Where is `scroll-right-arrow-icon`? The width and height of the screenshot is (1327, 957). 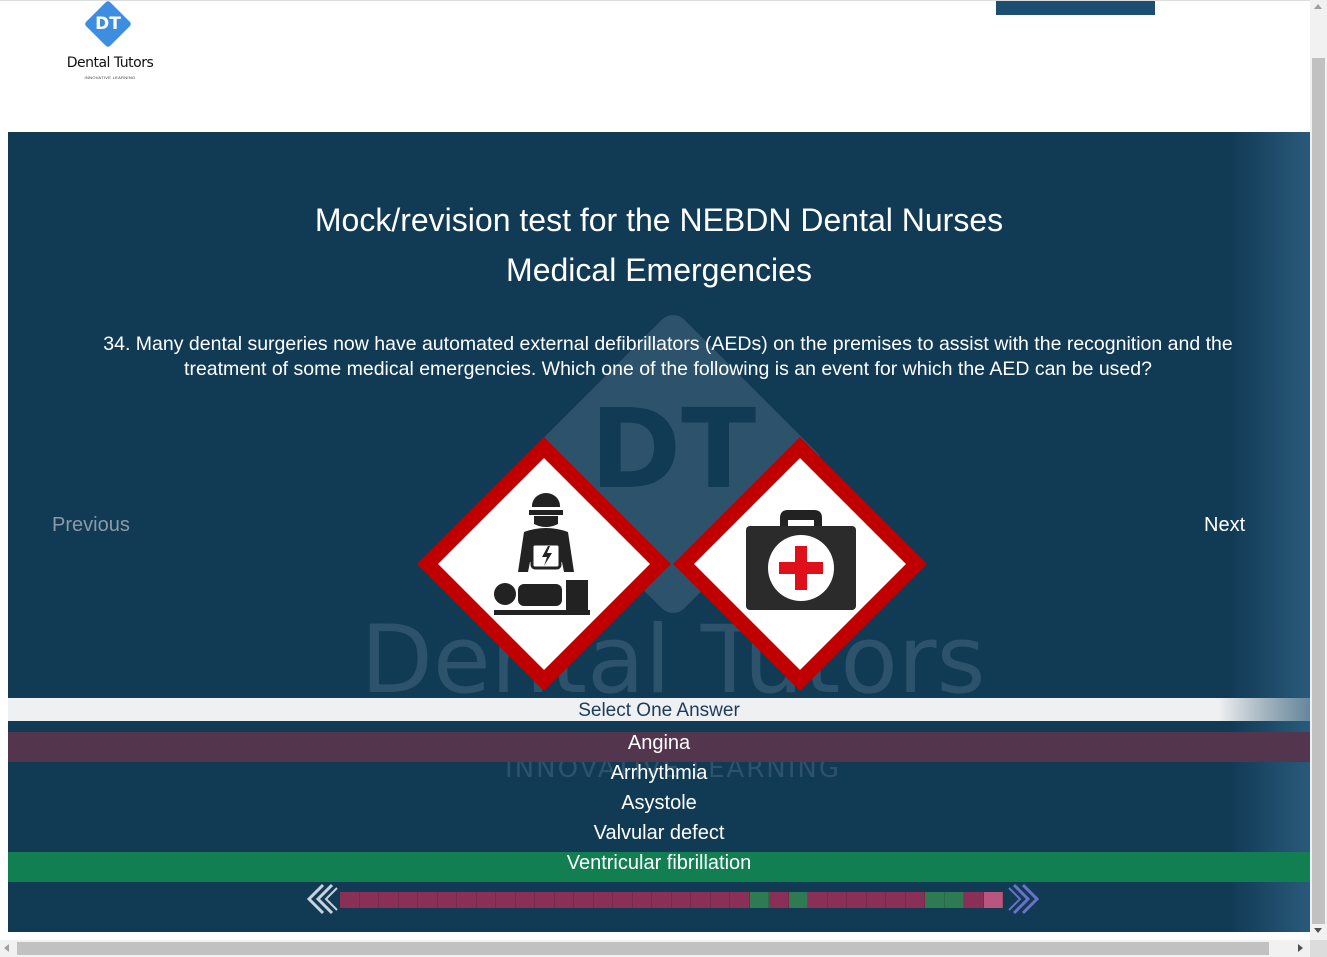 scroll-right-arrow-icon is located at coordinates (1300, 948).